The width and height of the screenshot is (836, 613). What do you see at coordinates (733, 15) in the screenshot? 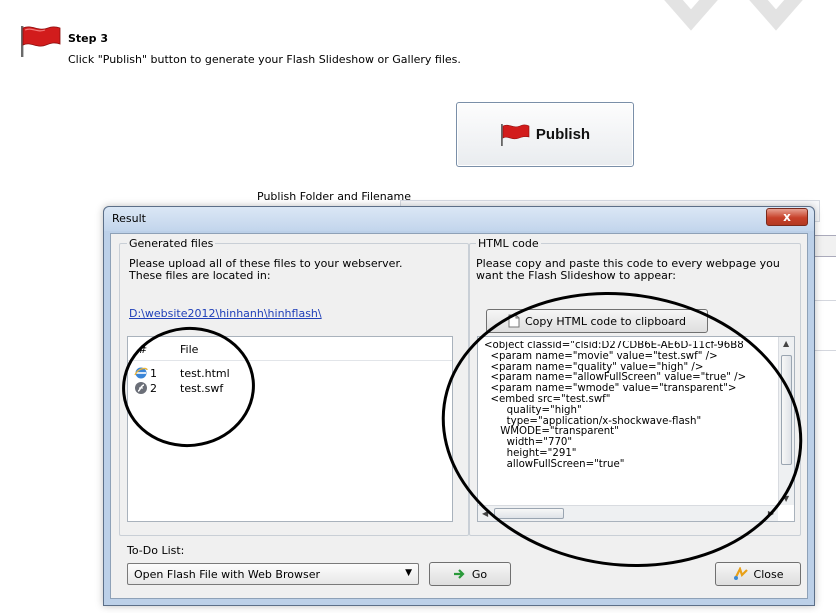
I see `watermark-icon` at bounding box center [733, 15].